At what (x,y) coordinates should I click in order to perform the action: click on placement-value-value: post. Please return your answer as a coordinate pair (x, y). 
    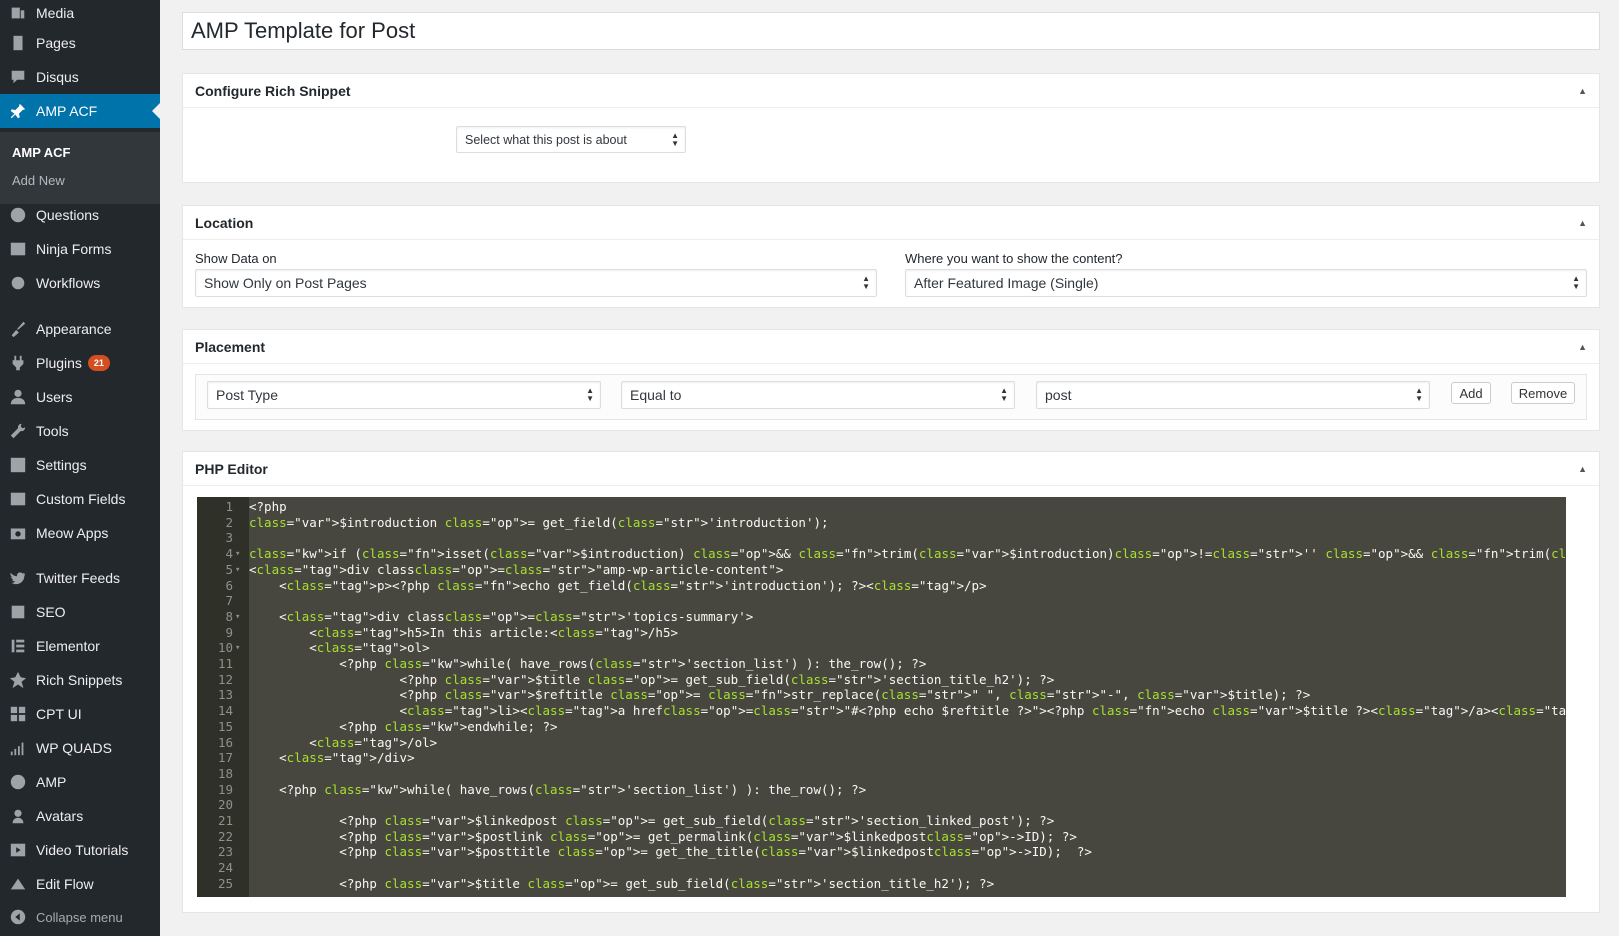
    Looking at the image, I should click on (1058, 395).